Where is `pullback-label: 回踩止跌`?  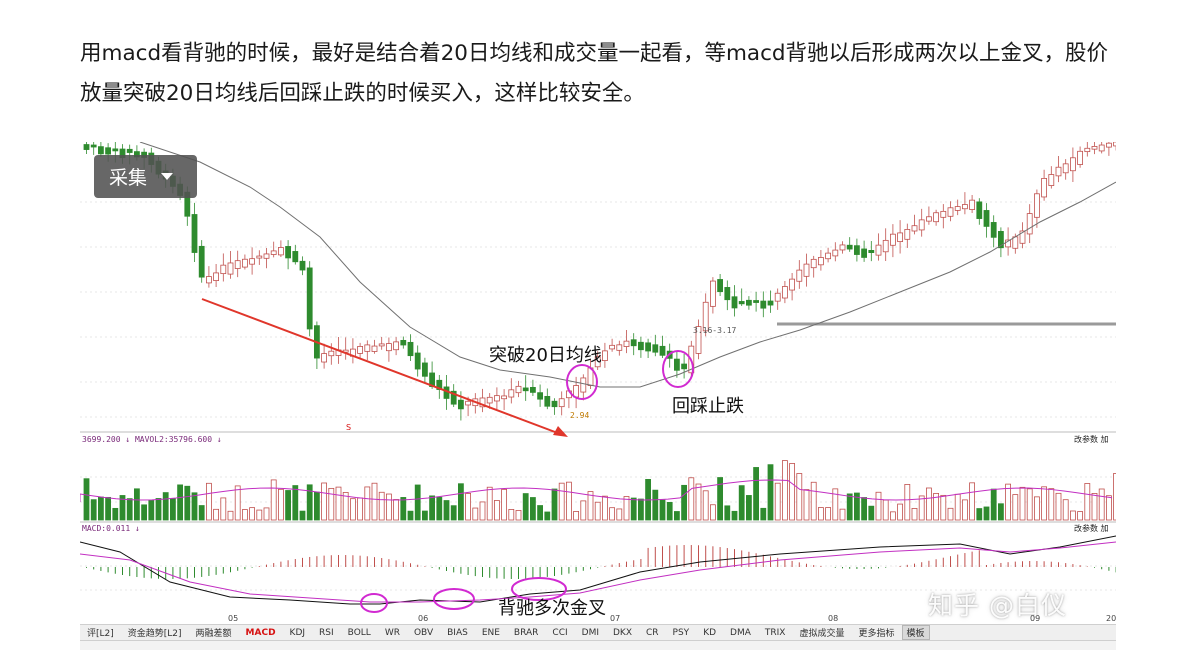
pullback-label: 回踩止跌 is located at coordinates (708, 406).